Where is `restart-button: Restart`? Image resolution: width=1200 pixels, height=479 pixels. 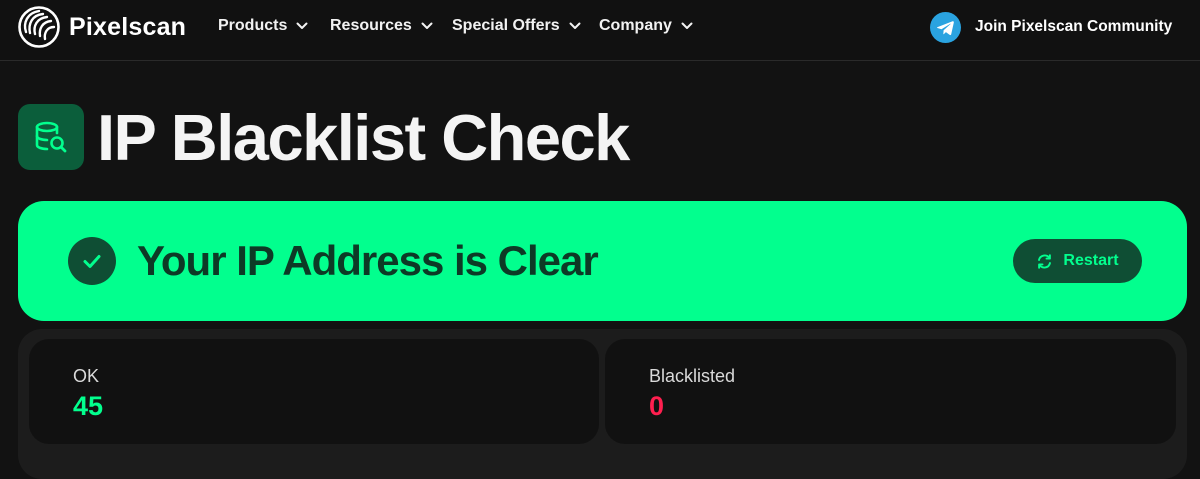
restart-button: Restart is located at coordinates (1077, 261).